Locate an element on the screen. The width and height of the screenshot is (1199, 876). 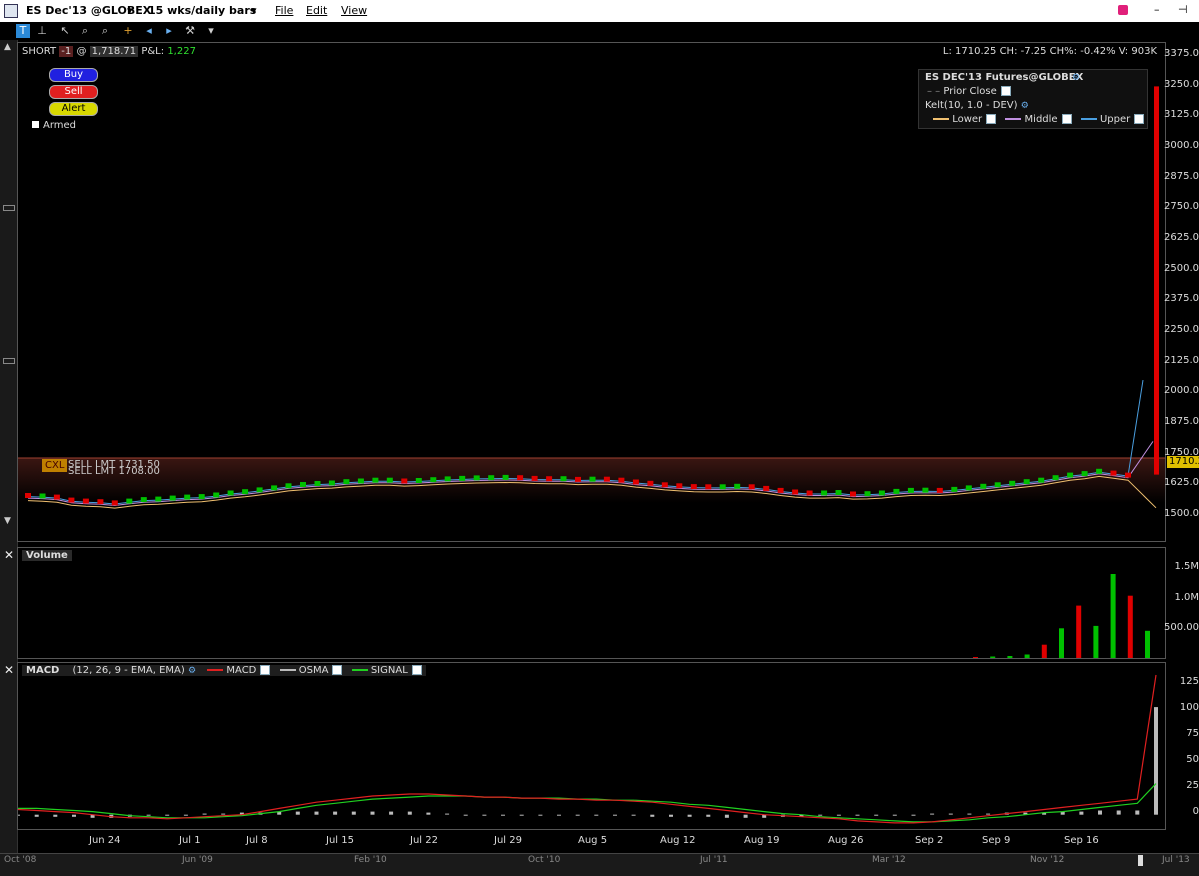
text-tool-icon: T is located at coordinates (23, 31).